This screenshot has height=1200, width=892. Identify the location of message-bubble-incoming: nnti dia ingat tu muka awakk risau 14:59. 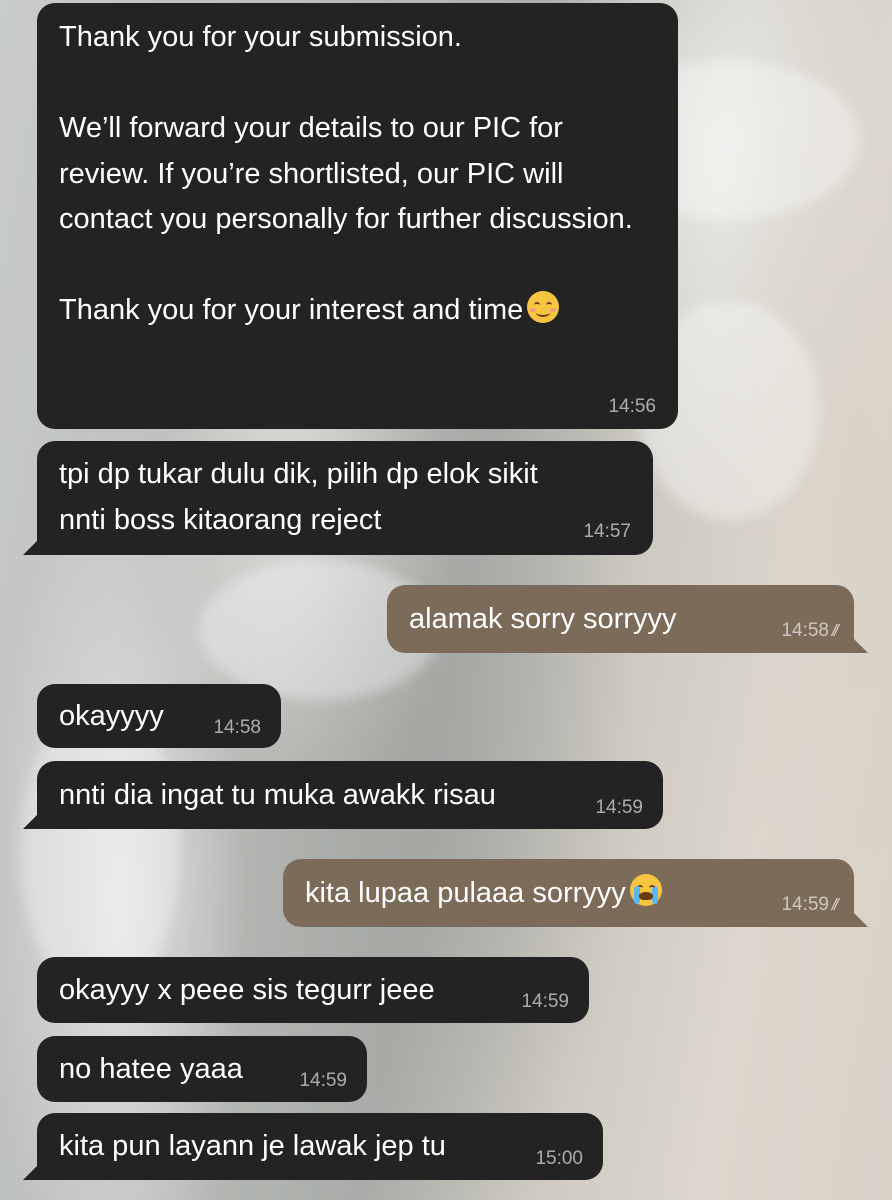
(343, 795).